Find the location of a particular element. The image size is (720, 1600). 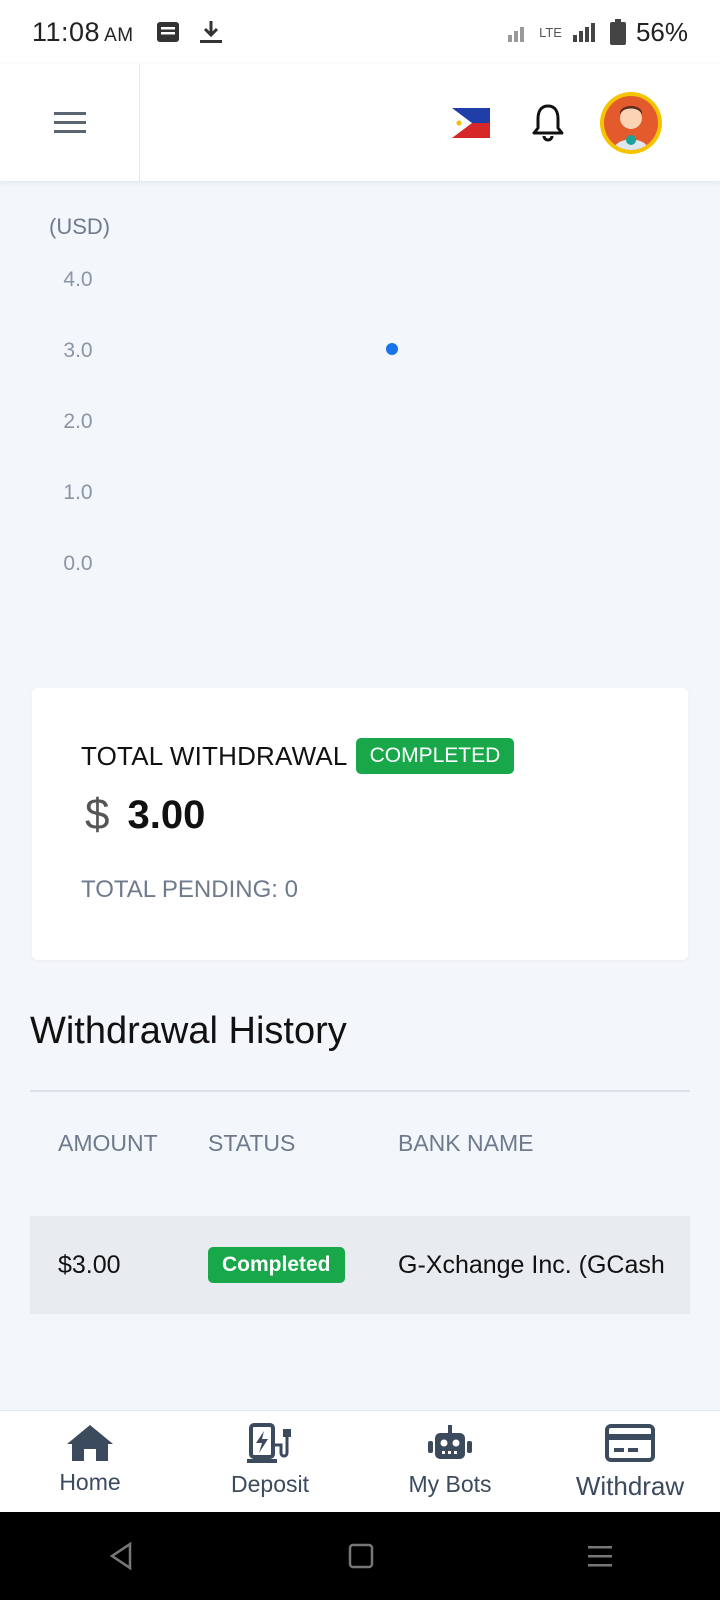

data-point is located at coordinates (392, 349).